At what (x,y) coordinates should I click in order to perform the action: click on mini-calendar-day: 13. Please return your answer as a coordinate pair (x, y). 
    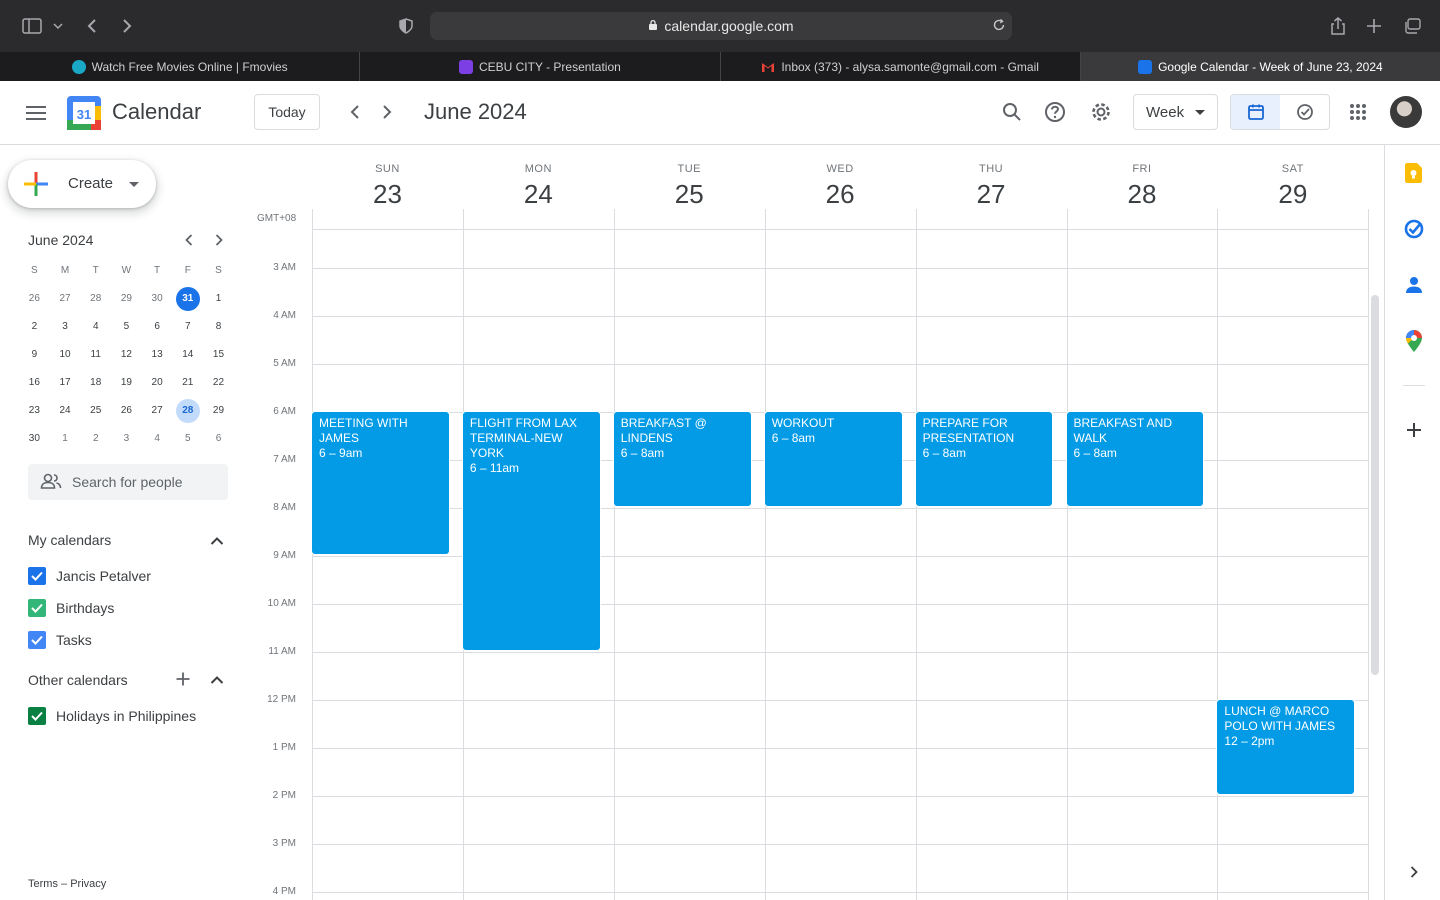
    Looking at the image, I should click on (157, 355).